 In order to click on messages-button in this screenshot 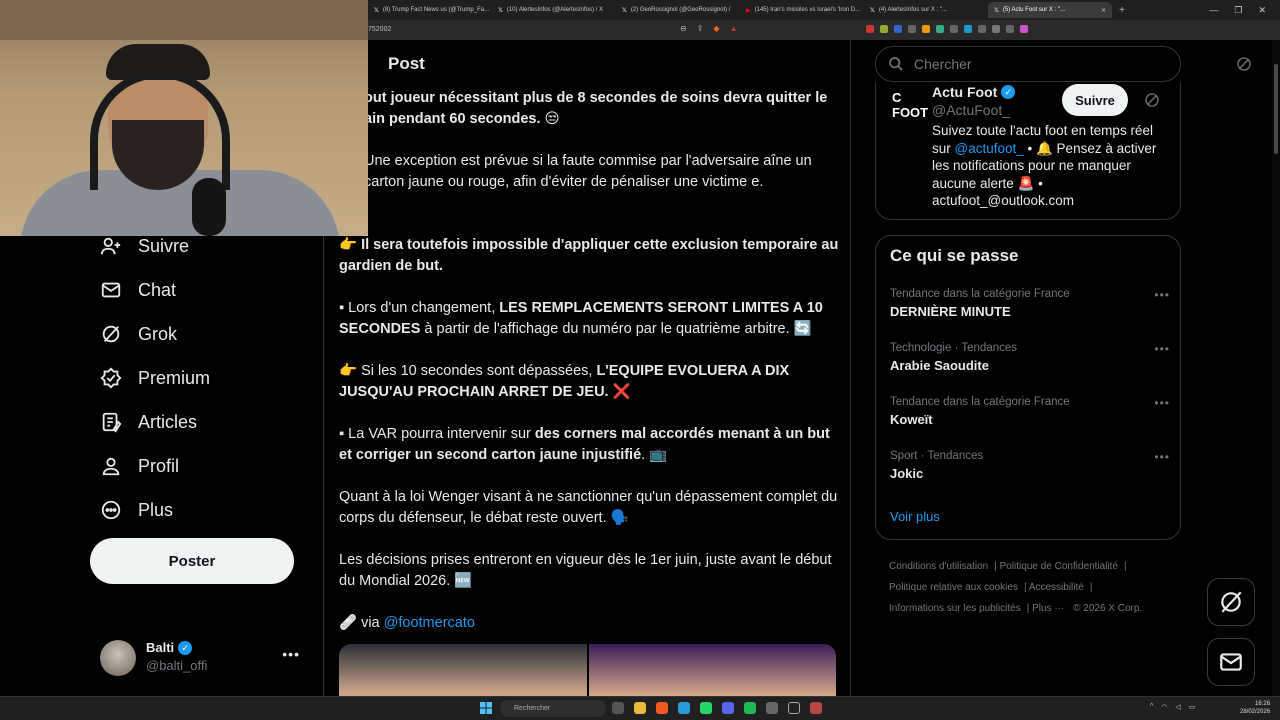, I will do `click(1231, 662)`.